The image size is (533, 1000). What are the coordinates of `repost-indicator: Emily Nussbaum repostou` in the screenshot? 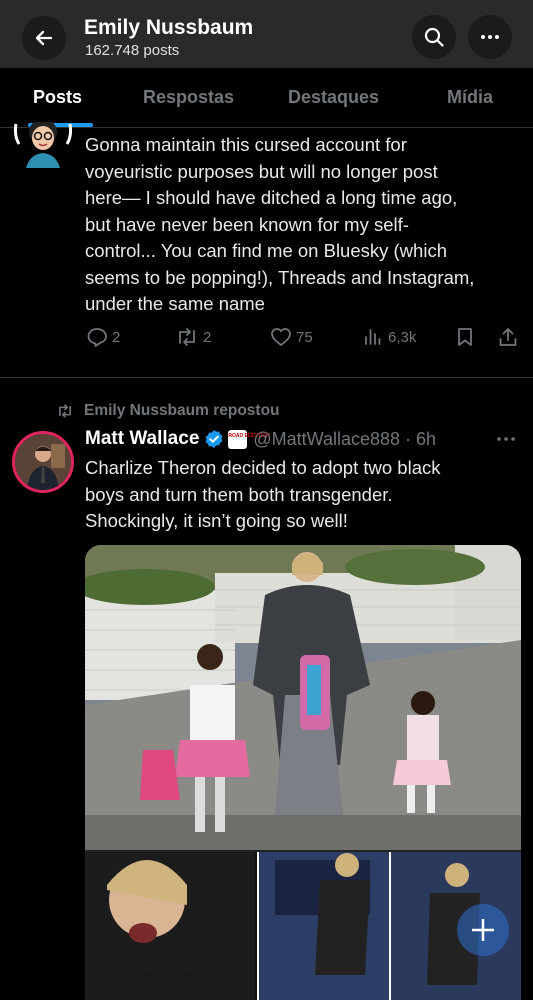 It's located at (168, 411).